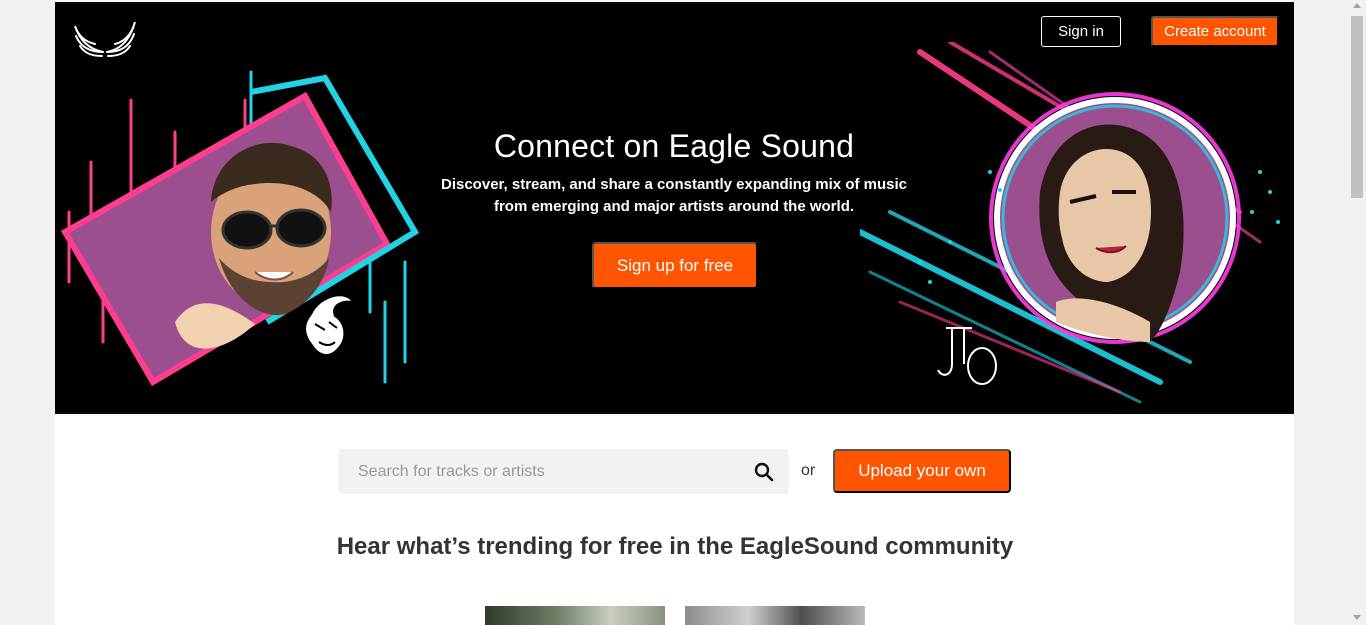 This screenshot has width=1366, height=625. I want to click on scroll-thumb, so click(1357, 107).